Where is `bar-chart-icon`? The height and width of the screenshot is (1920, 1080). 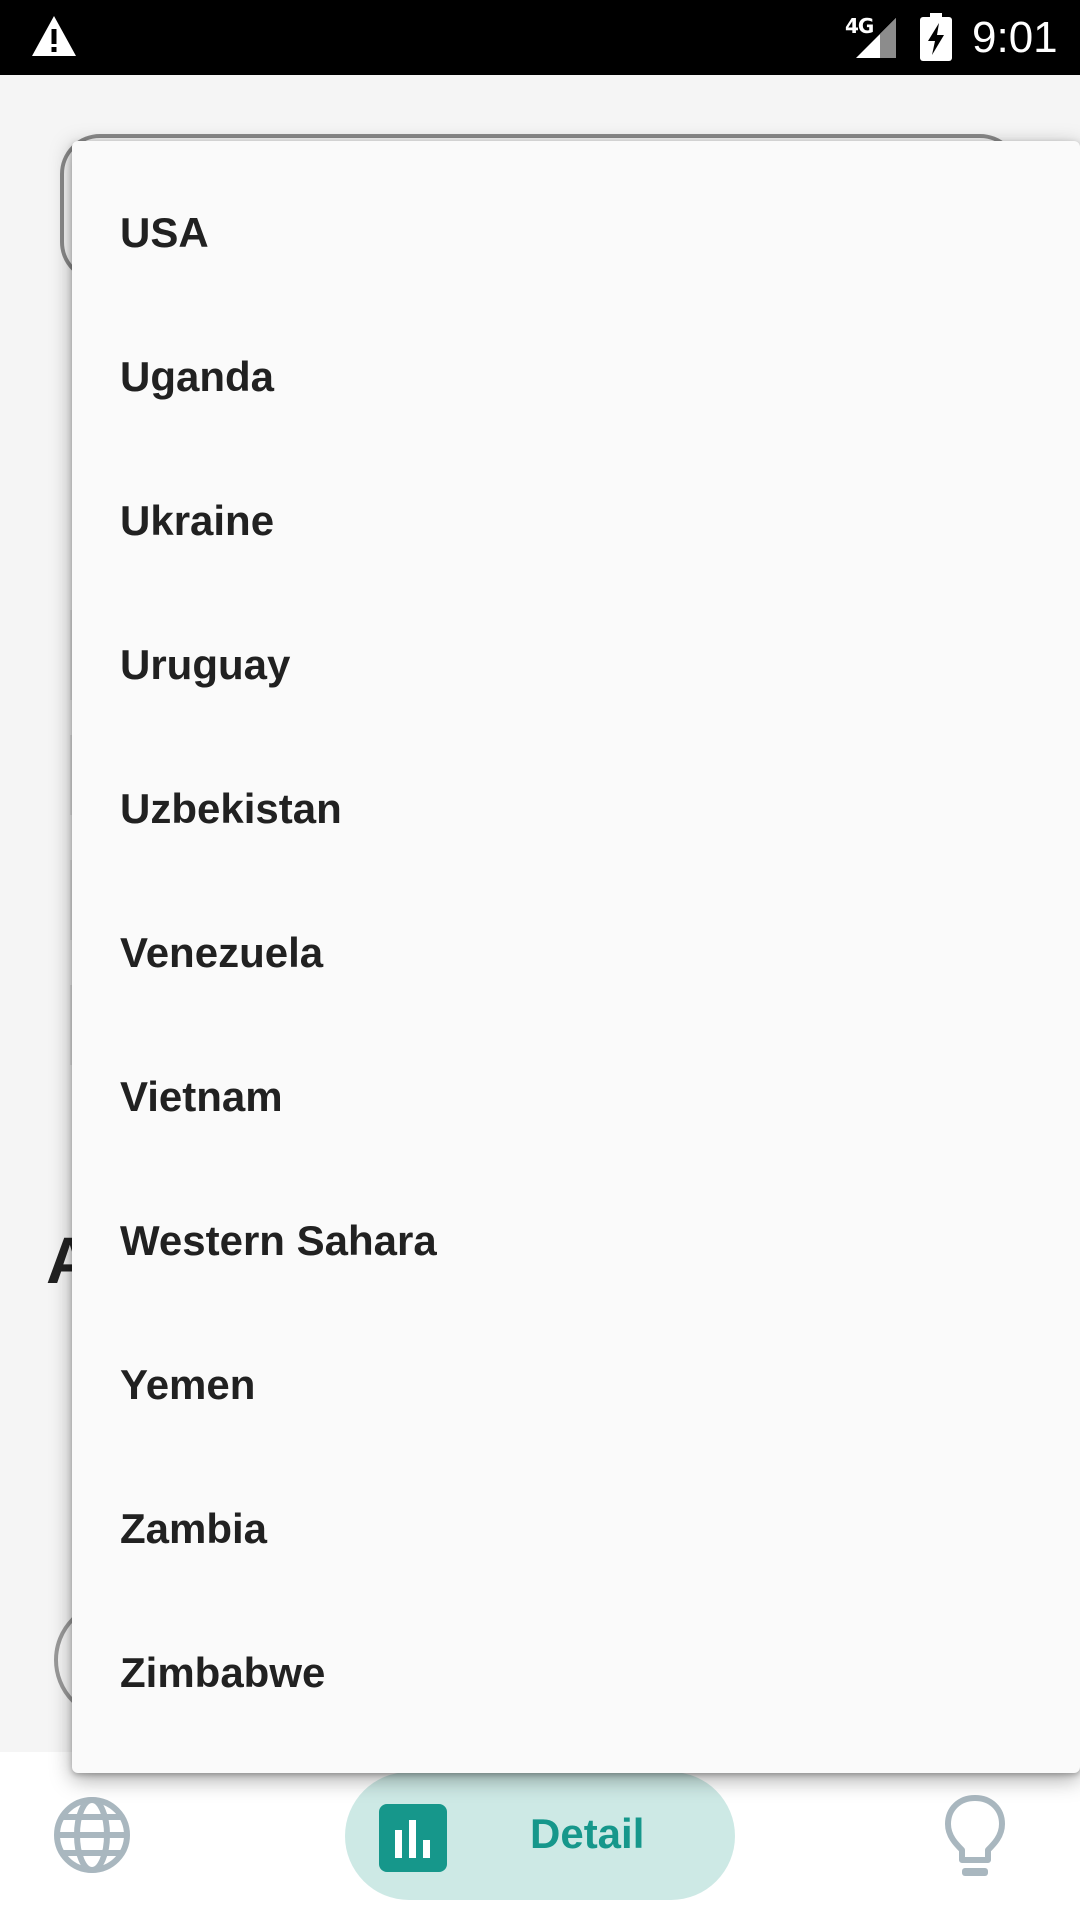 bar-chart-icon is located at coordinates (413, 1838).